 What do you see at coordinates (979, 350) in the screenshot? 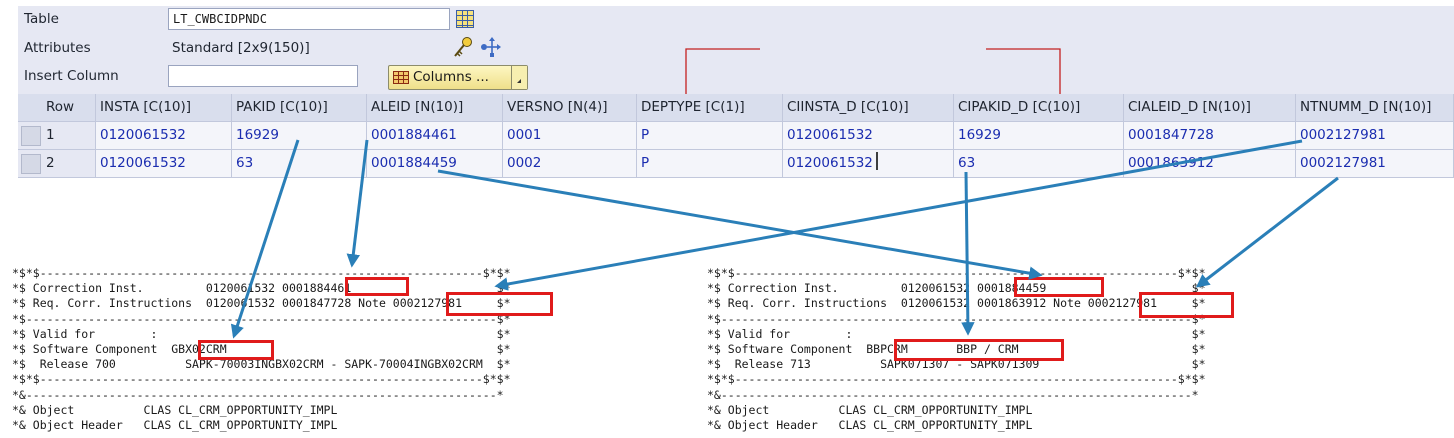
I see `highlight-component-right` at bounding box center [979, 350].